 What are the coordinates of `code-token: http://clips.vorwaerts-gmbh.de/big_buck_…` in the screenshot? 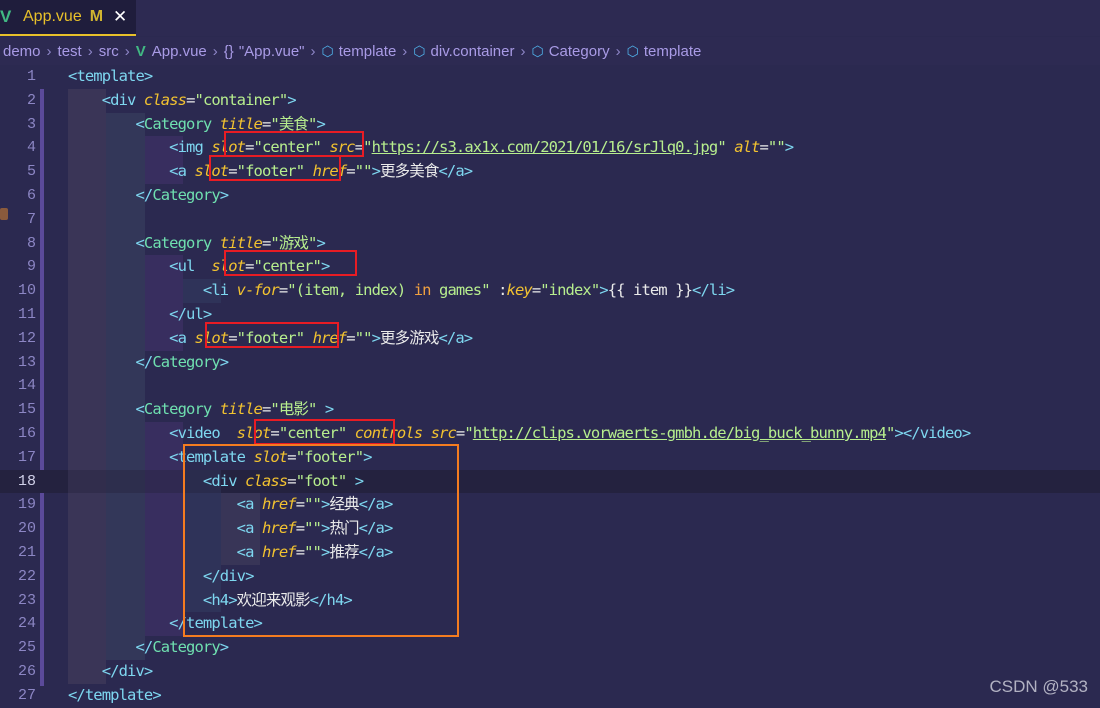 It's located at (679, 433).